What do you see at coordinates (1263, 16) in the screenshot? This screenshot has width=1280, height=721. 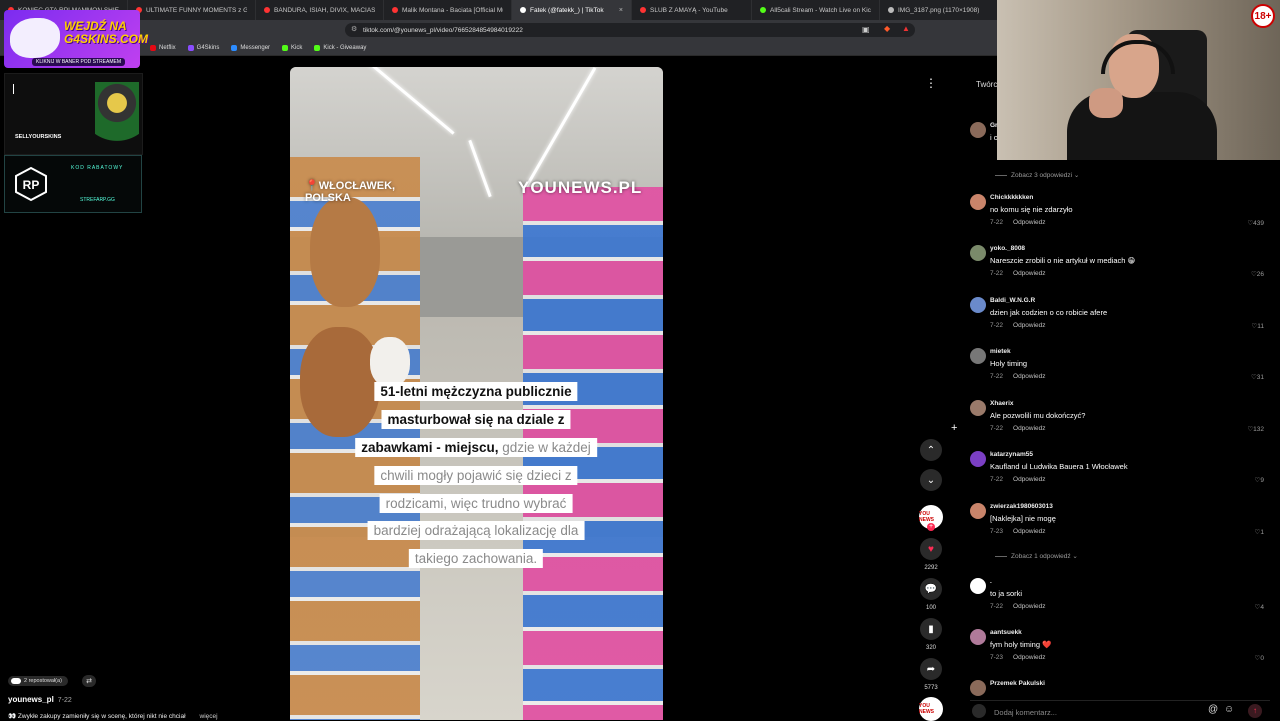 I see `age-rating-badge: 18+` at bounding box center [1263, 16].